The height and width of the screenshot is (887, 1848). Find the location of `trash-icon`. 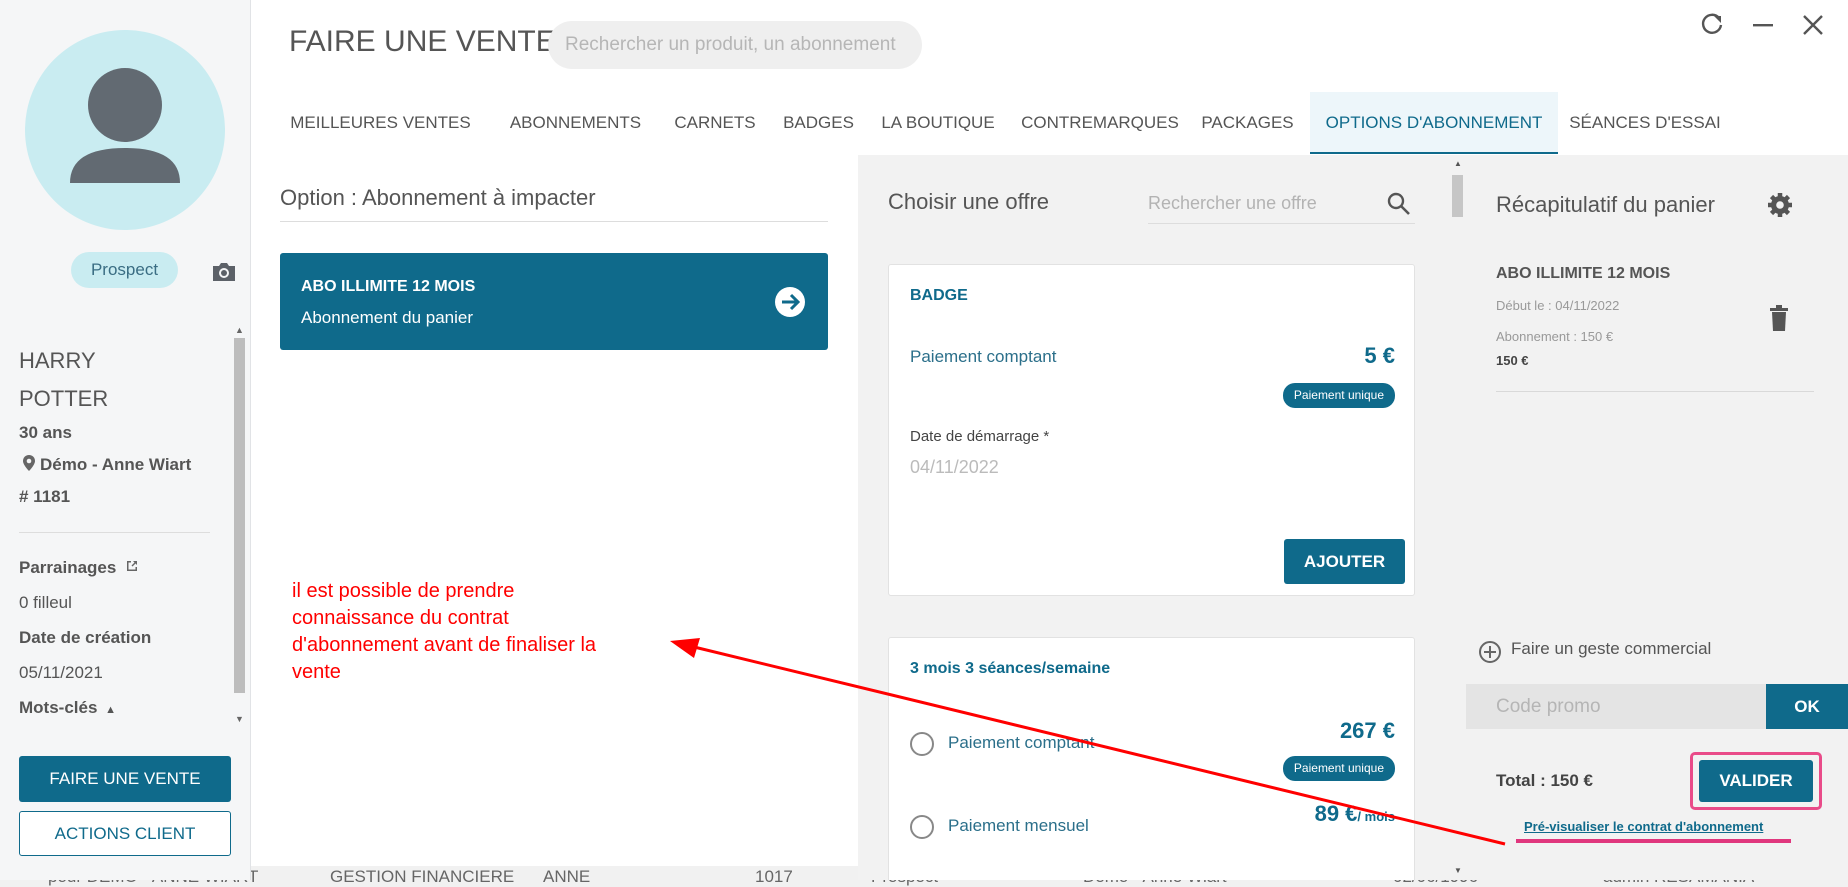

trash-icon is located at coordinates (1779, 318).